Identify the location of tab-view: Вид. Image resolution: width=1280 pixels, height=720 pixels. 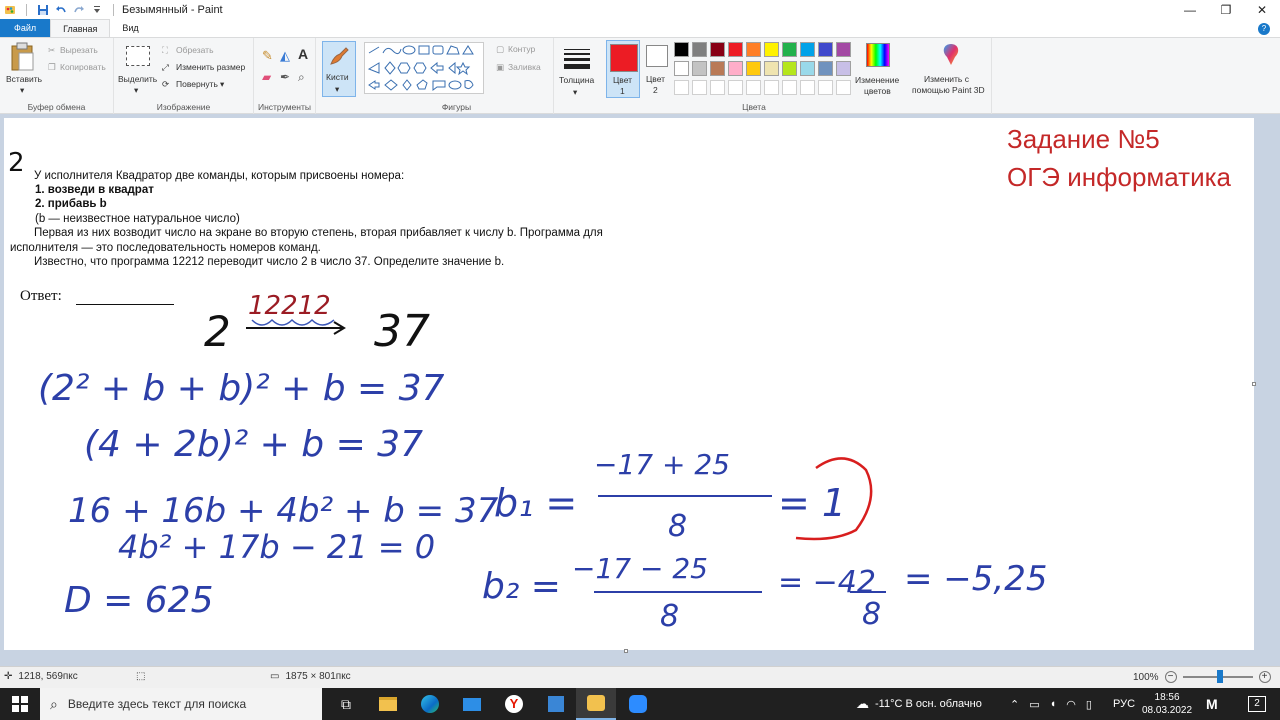
(130, 28).